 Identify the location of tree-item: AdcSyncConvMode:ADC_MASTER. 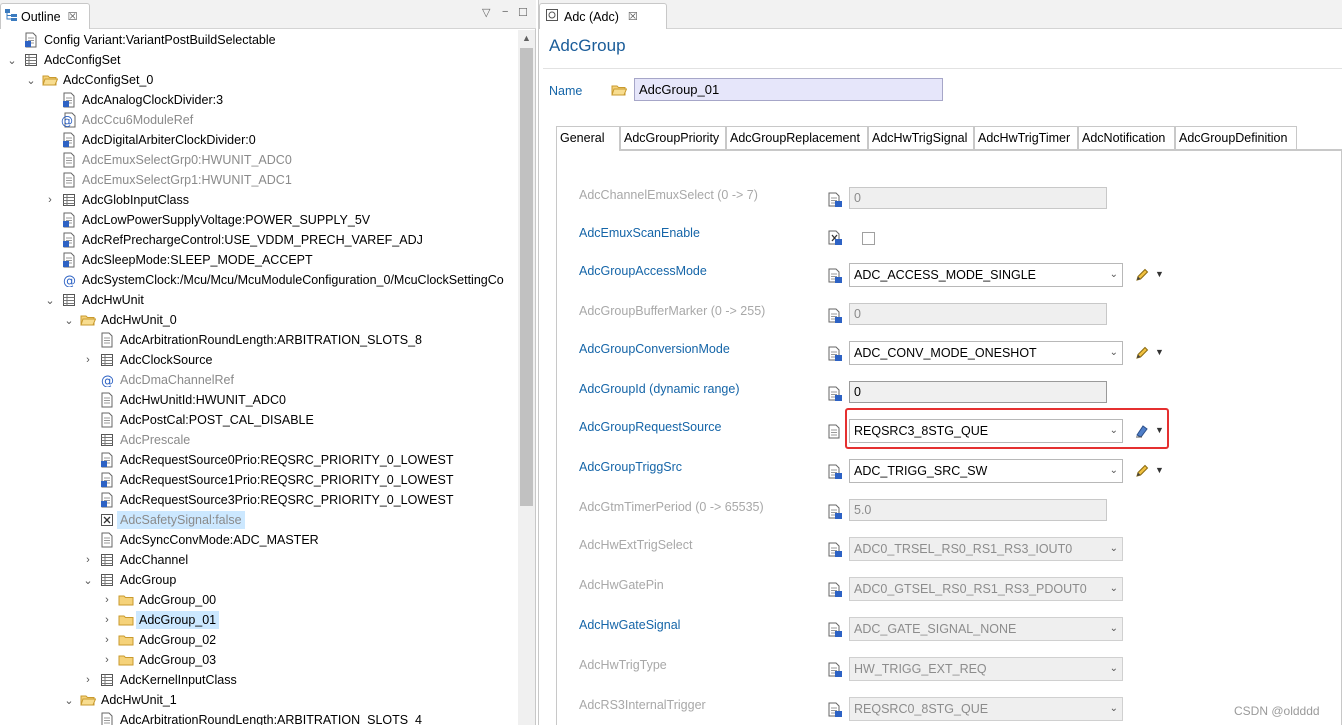
(259, 540).